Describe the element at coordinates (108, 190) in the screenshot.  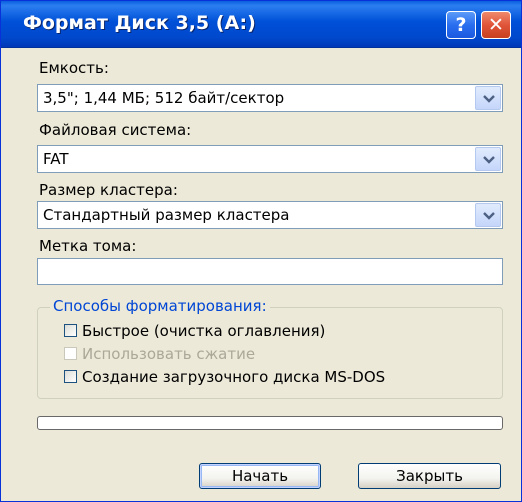
I see `cluster-size-label: Размер кластера:` at that location.